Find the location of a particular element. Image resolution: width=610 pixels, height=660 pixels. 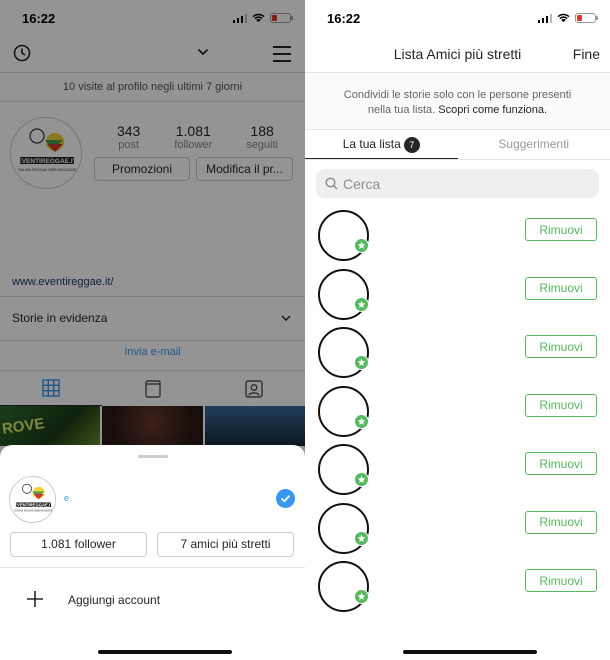

sheet-divider is located at coordinates (152, 567).